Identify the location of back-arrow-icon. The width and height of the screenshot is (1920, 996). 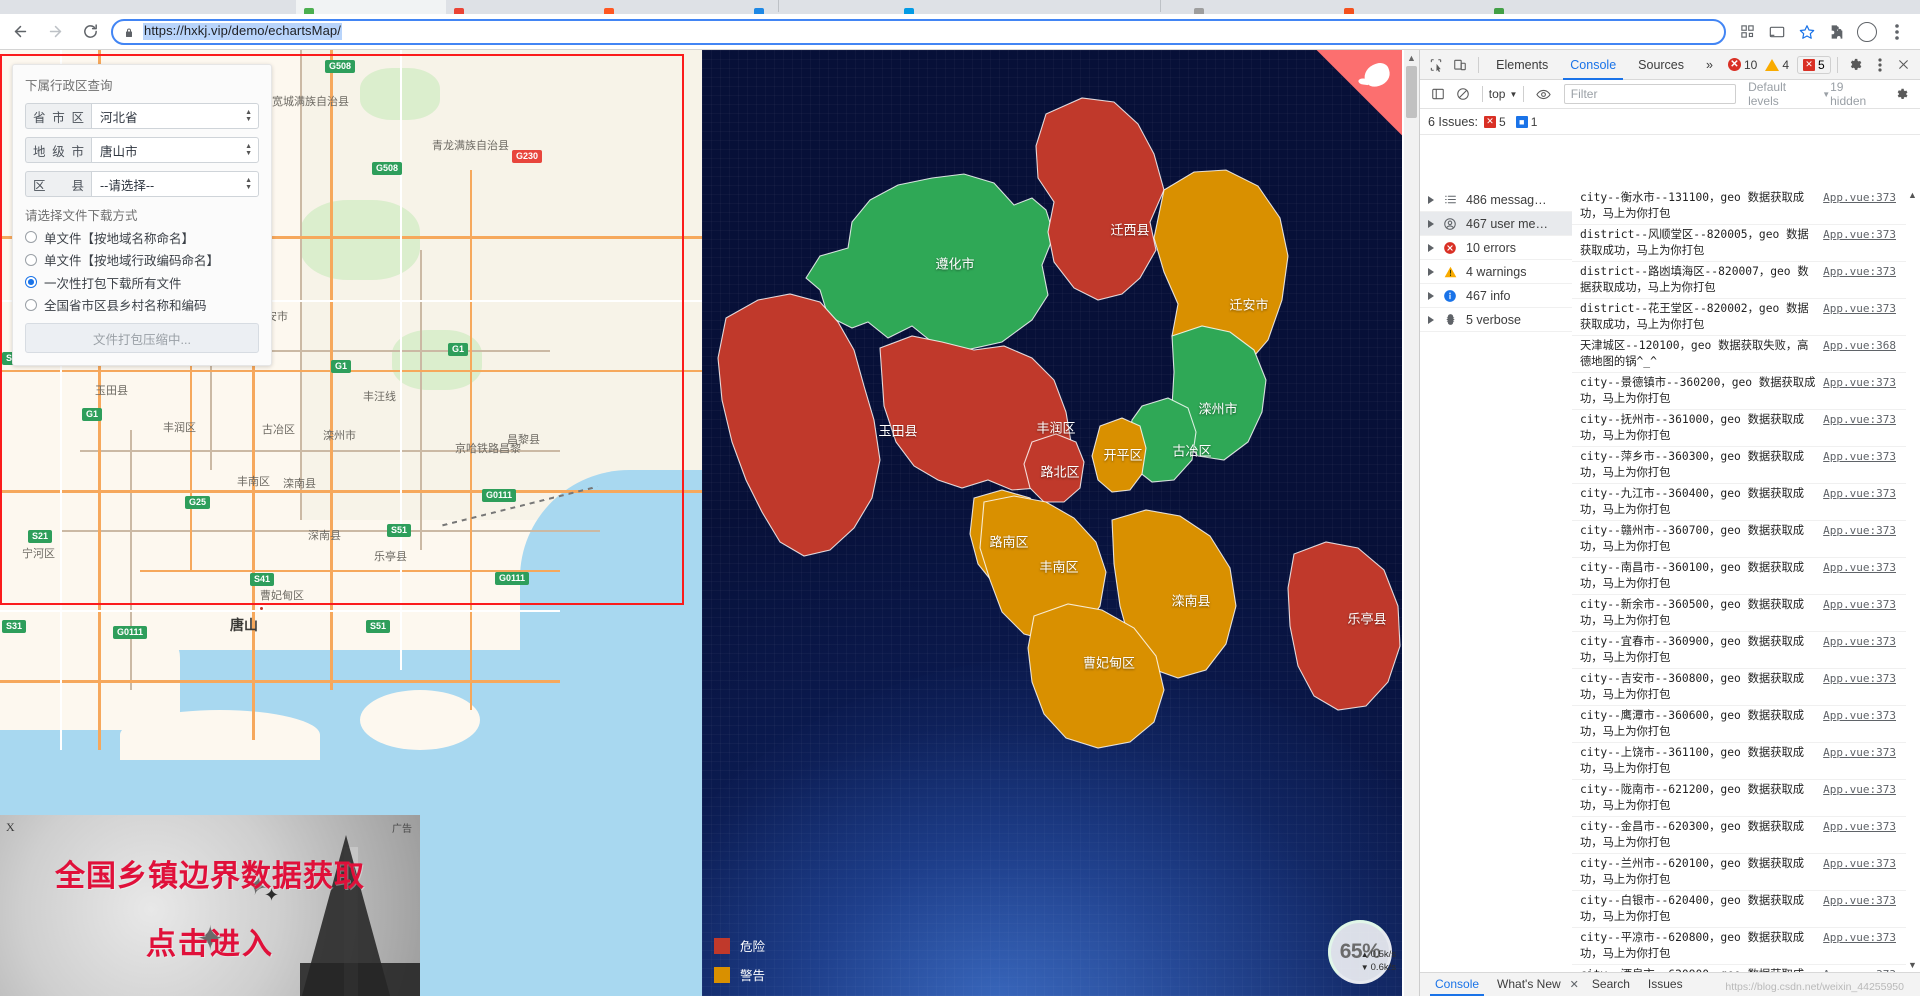
(20, 32).